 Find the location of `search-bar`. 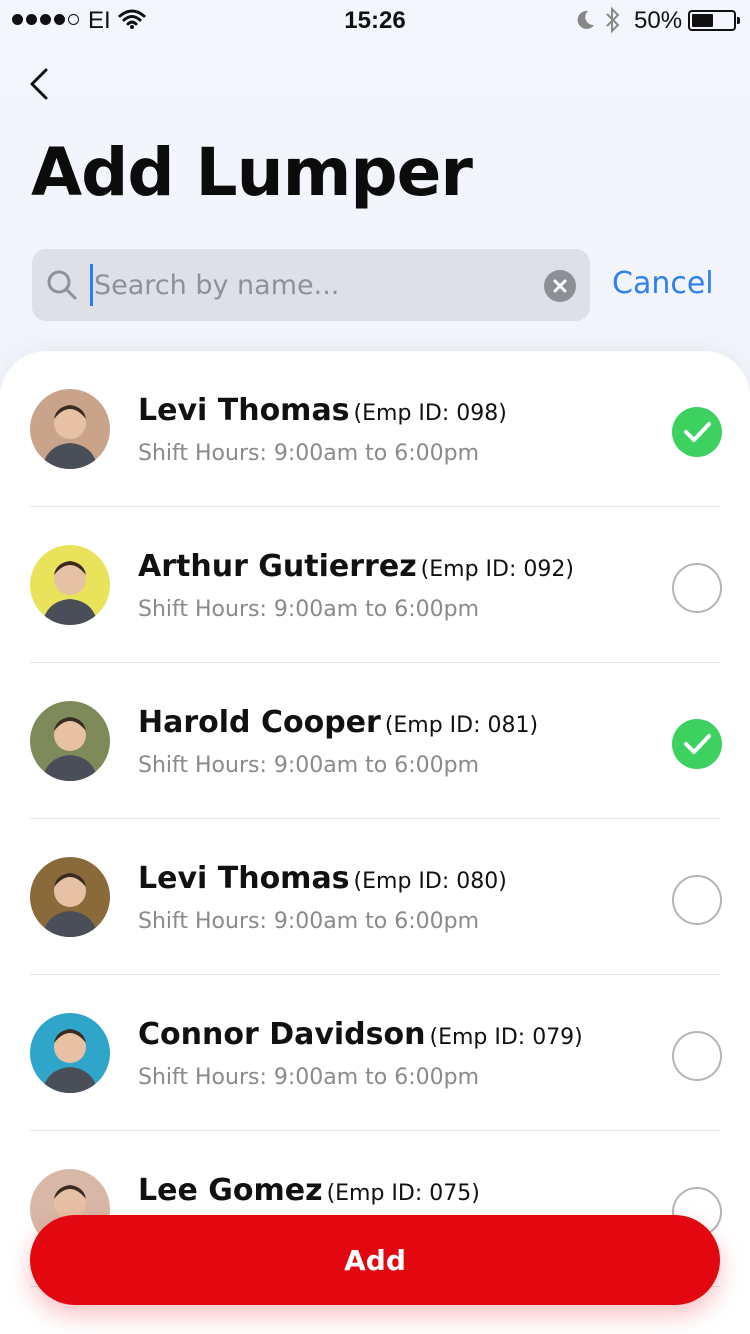

search-bar is located at coordinates (311, 285).